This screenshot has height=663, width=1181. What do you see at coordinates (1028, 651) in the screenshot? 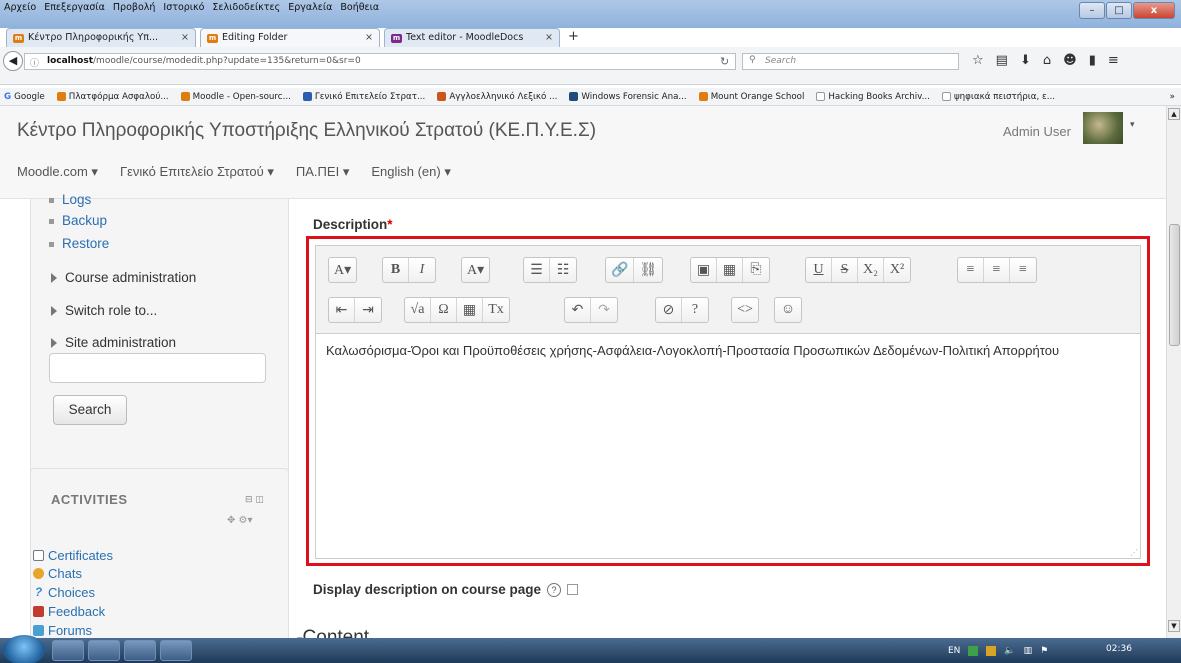
I see `network-icon: ▥` at bounding box center [1028, 651].